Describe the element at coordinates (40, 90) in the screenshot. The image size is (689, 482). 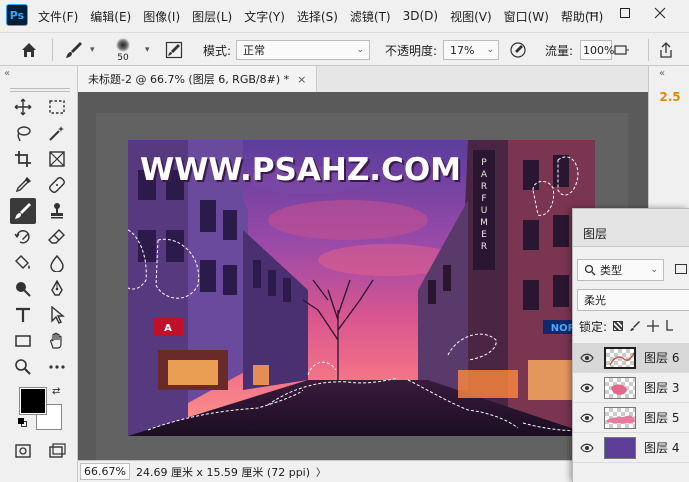
I see `panel-grip` at that location.